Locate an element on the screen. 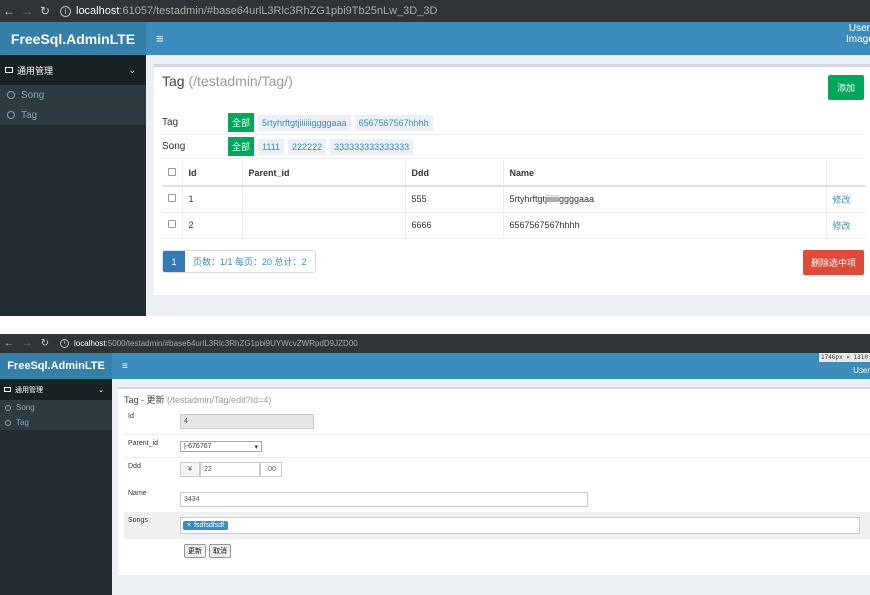  form-row-parent-id: Parent_id |-676767 ▾ is located at coordinates (497, 447).